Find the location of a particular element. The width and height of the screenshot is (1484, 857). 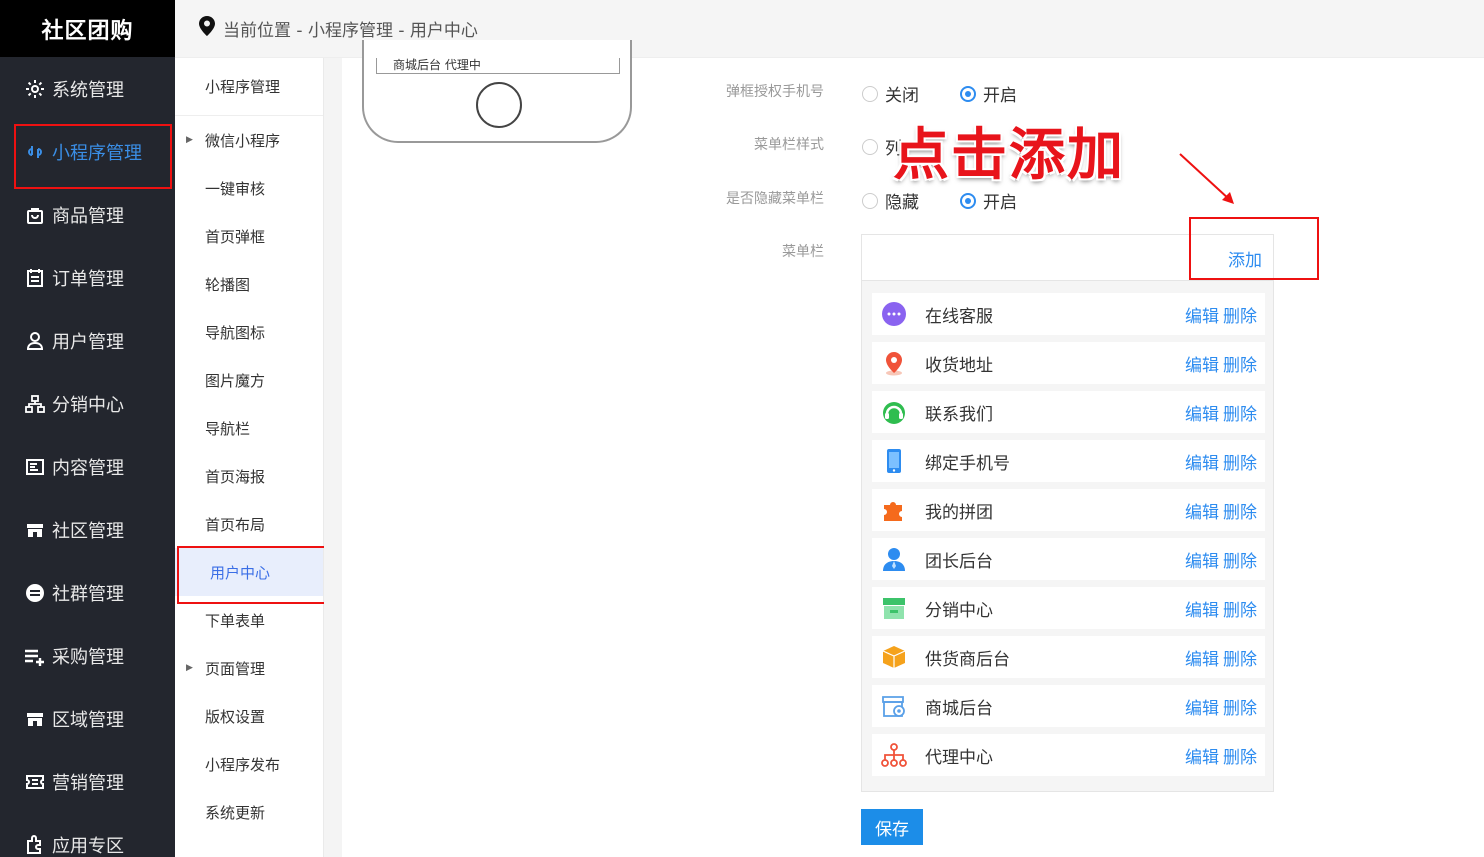

subnav-item-9: 首页布局 is located at coordinates (249, 524).